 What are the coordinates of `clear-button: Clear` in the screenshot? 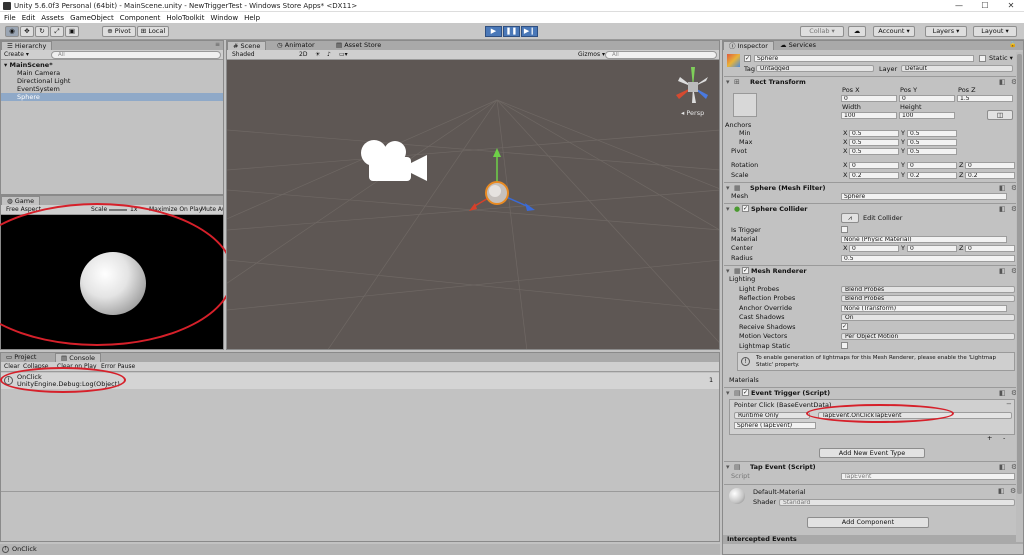 It's located at (12, 367).